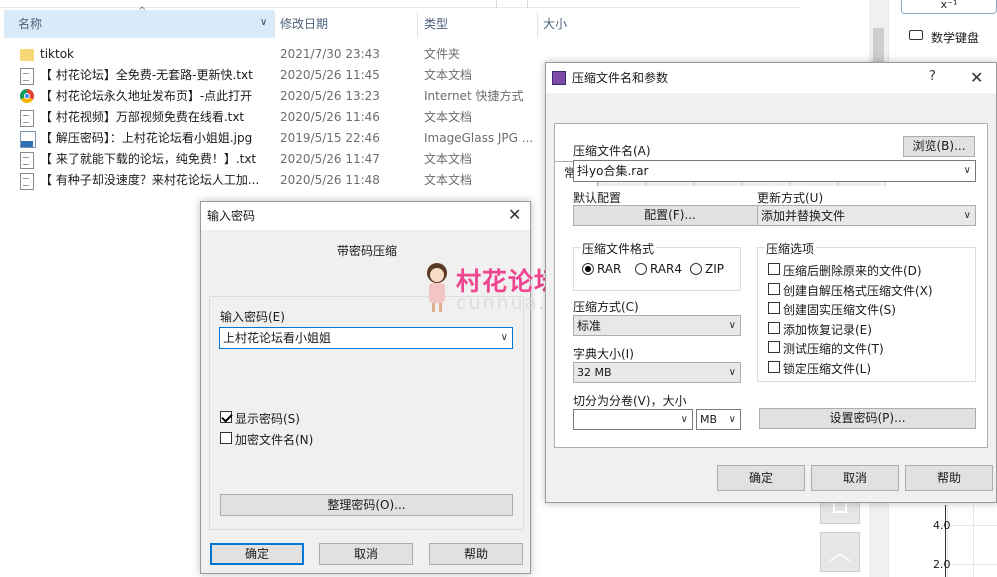 Image resolution: width=997 pixels, height=577 pixels. Describe the element at coordinates (146, 75) in the screenshot. I see `file-name: 【 村花论坛】全免费-无套路-更新快.txt` at that location.